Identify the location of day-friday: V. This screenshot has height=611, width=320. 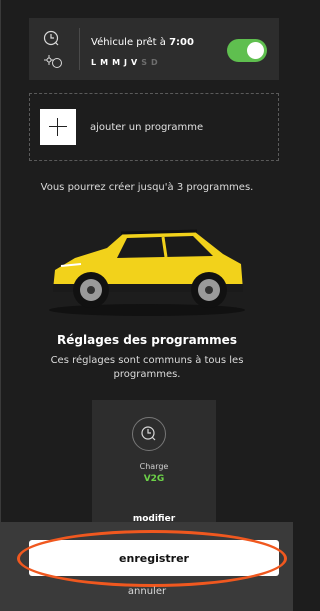
(135, 62).